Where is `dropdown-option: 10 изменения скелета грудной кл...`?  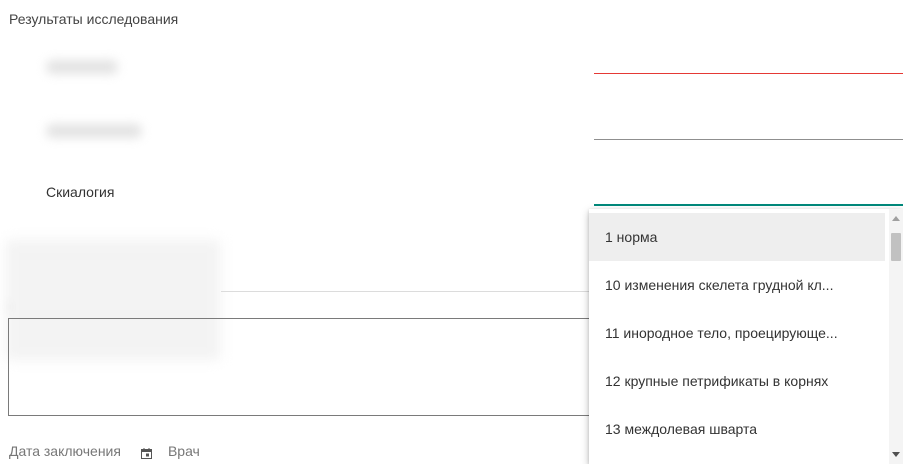
dropdown-option: 10 изменения скелета грудной кл... is located at coordinates (737, 285).